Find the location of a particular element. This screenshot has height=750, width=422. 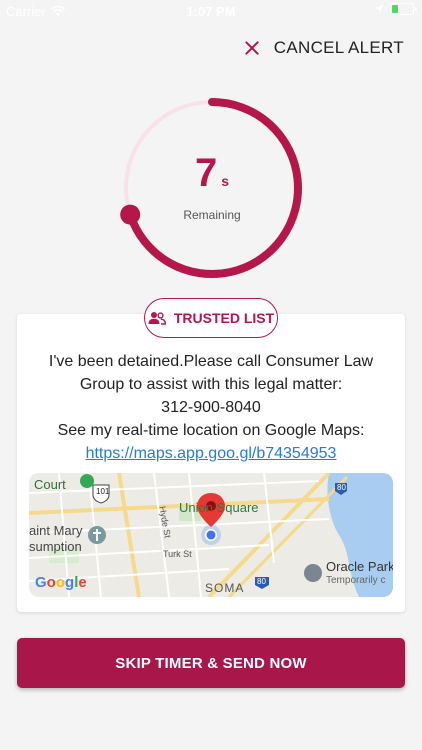

map-shield-80-bottom: 80 is located at coordinates (261, 581).